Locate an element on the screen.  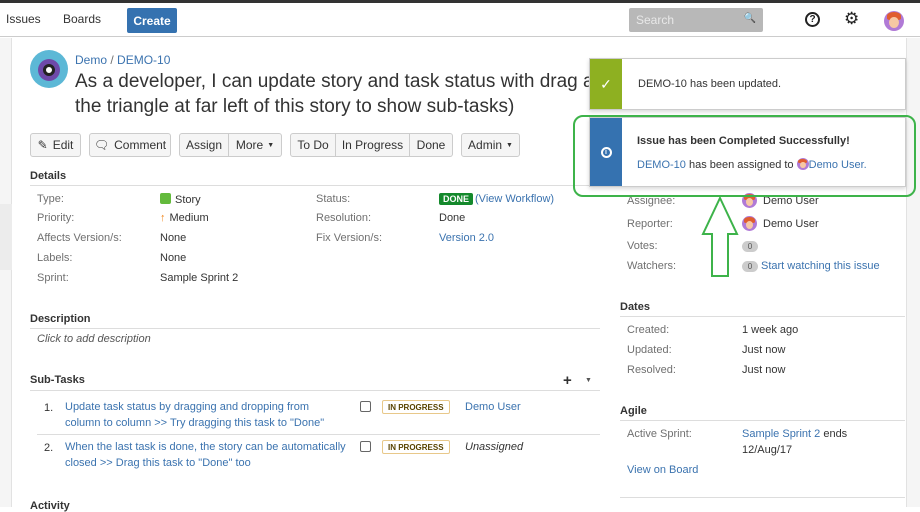
create-button: Create is located at coordinates (152, 20).